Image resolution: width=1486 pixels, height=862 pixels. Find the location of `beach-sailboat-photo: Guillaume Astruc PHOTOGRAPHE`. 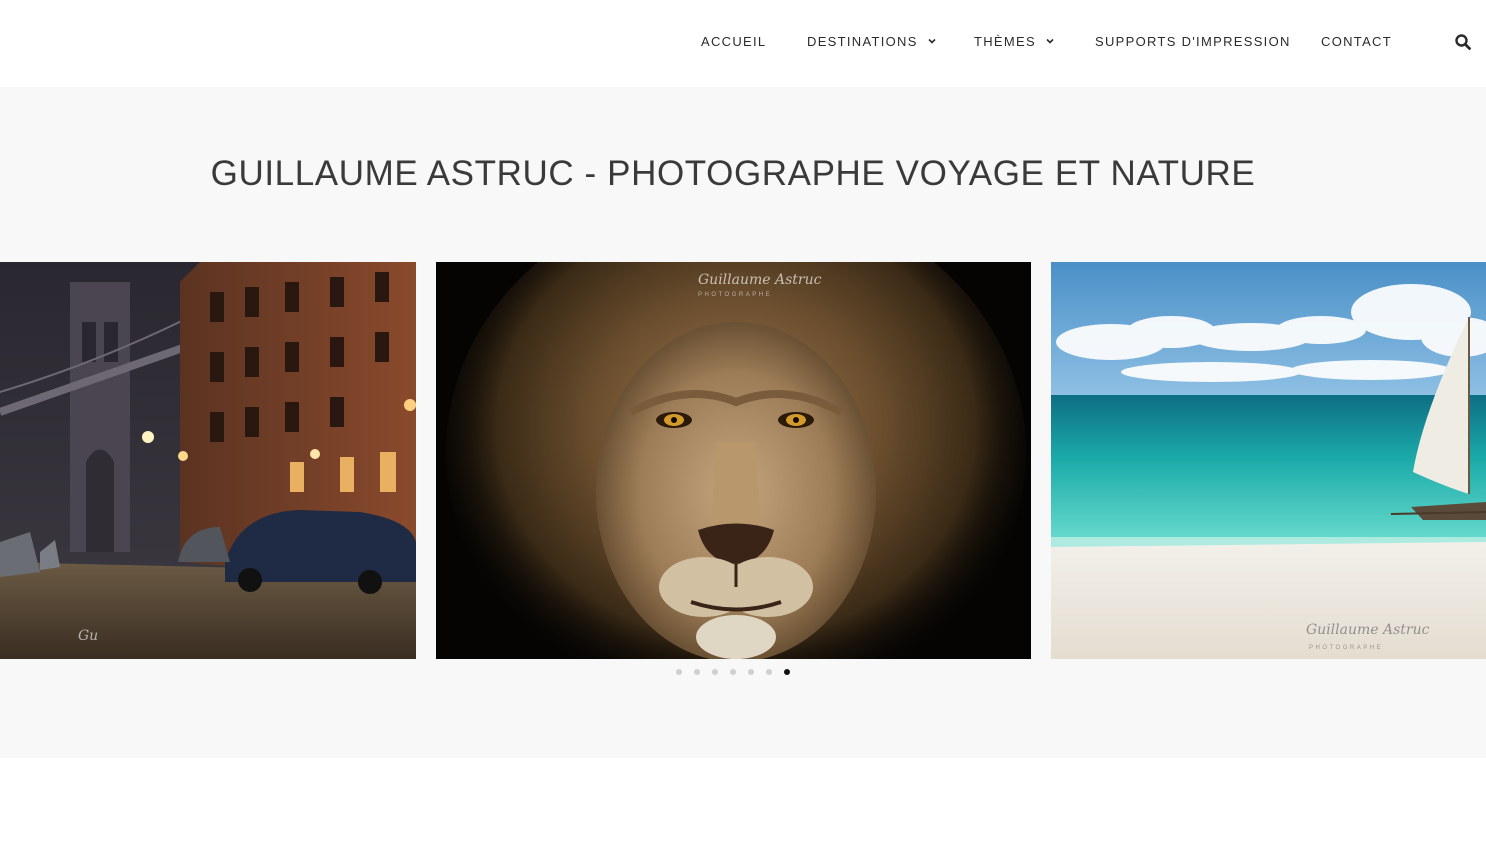

beach-sailboat-photo: Guillaume Astruc PHOTOGRAPHE is located at coordinates (1268, 460).